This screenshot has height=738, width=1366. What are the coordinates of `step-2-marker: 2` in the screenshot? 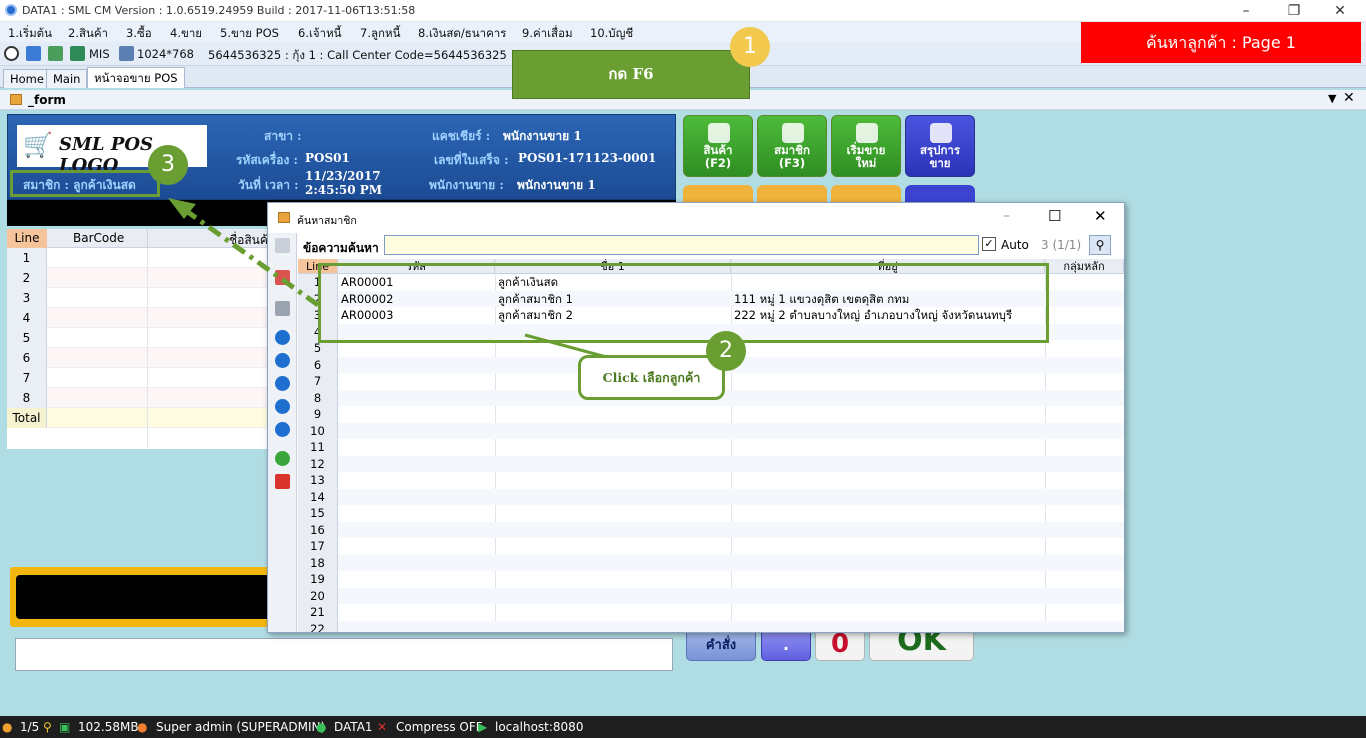 It's located at (726, 351).